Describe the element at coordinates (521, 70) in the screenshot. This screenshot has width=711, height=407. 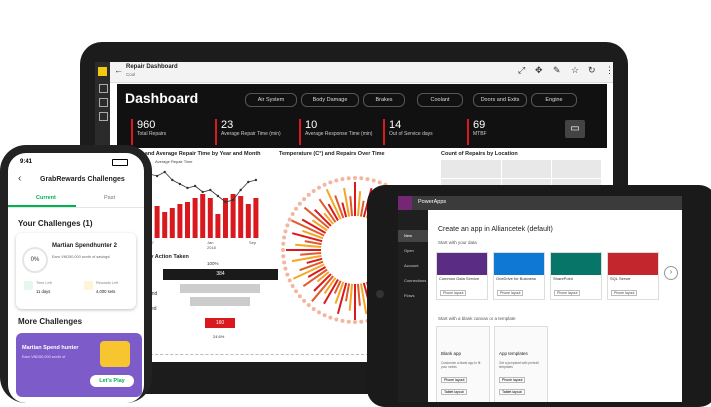
I see `expand-icon: ⤢` at that location.